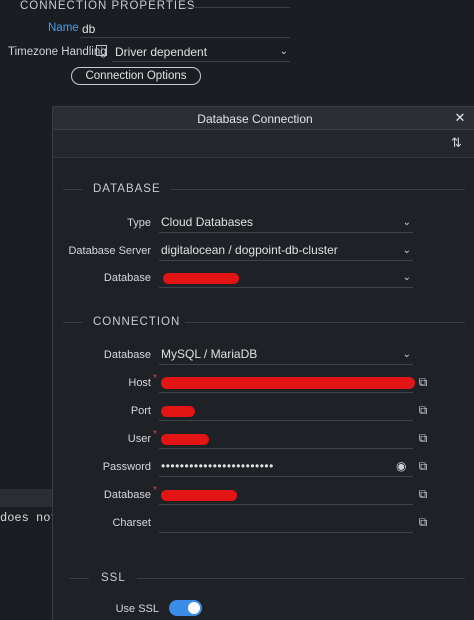  What do you see at coordinates (113, 578) in the screenshot?
I see `ssl-section-heading: SSL` at bounding box center [113, 578].